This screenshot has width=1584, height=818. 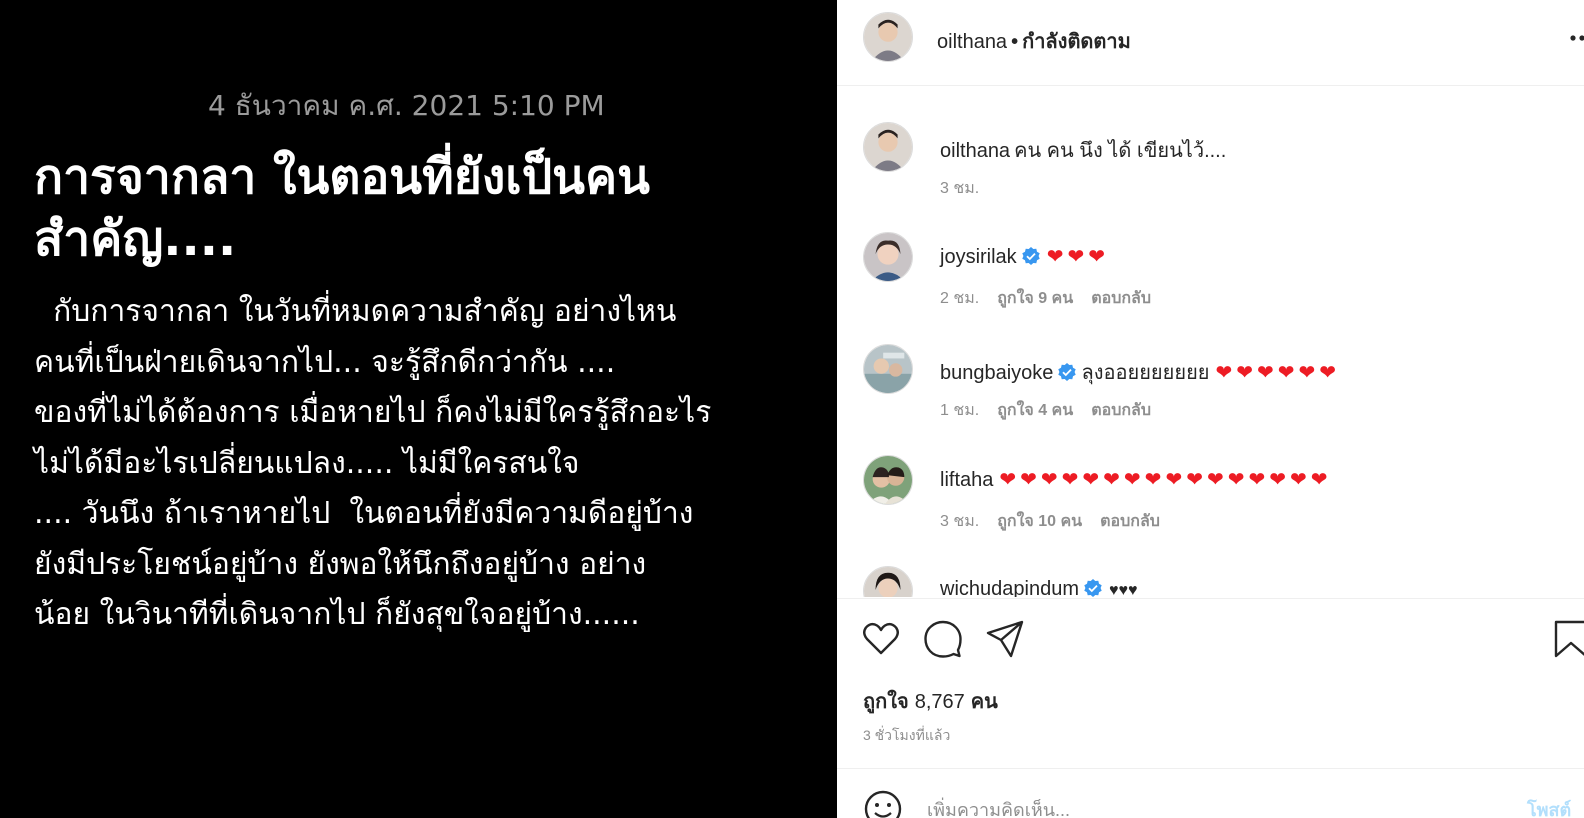 What do you see at coordinates (1210, 683) in the screenshot?
I see `post-actions: ถูกใจ 8,767 คน 3 ชั่วโมงที่แล้ว` at bounding box center [1210, 683].